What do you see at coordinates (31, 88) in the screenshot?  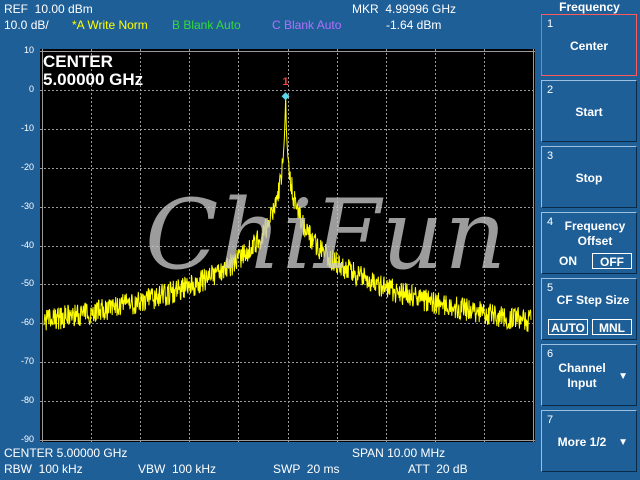 I see `y-axis-label: 0` at bounding box center [31, 88].